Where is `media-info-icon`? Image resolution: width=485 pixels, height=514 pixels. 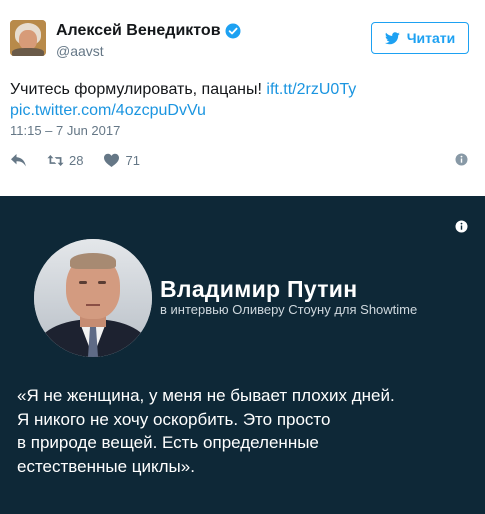 media-info-icon is located at coordinates (461, 226).